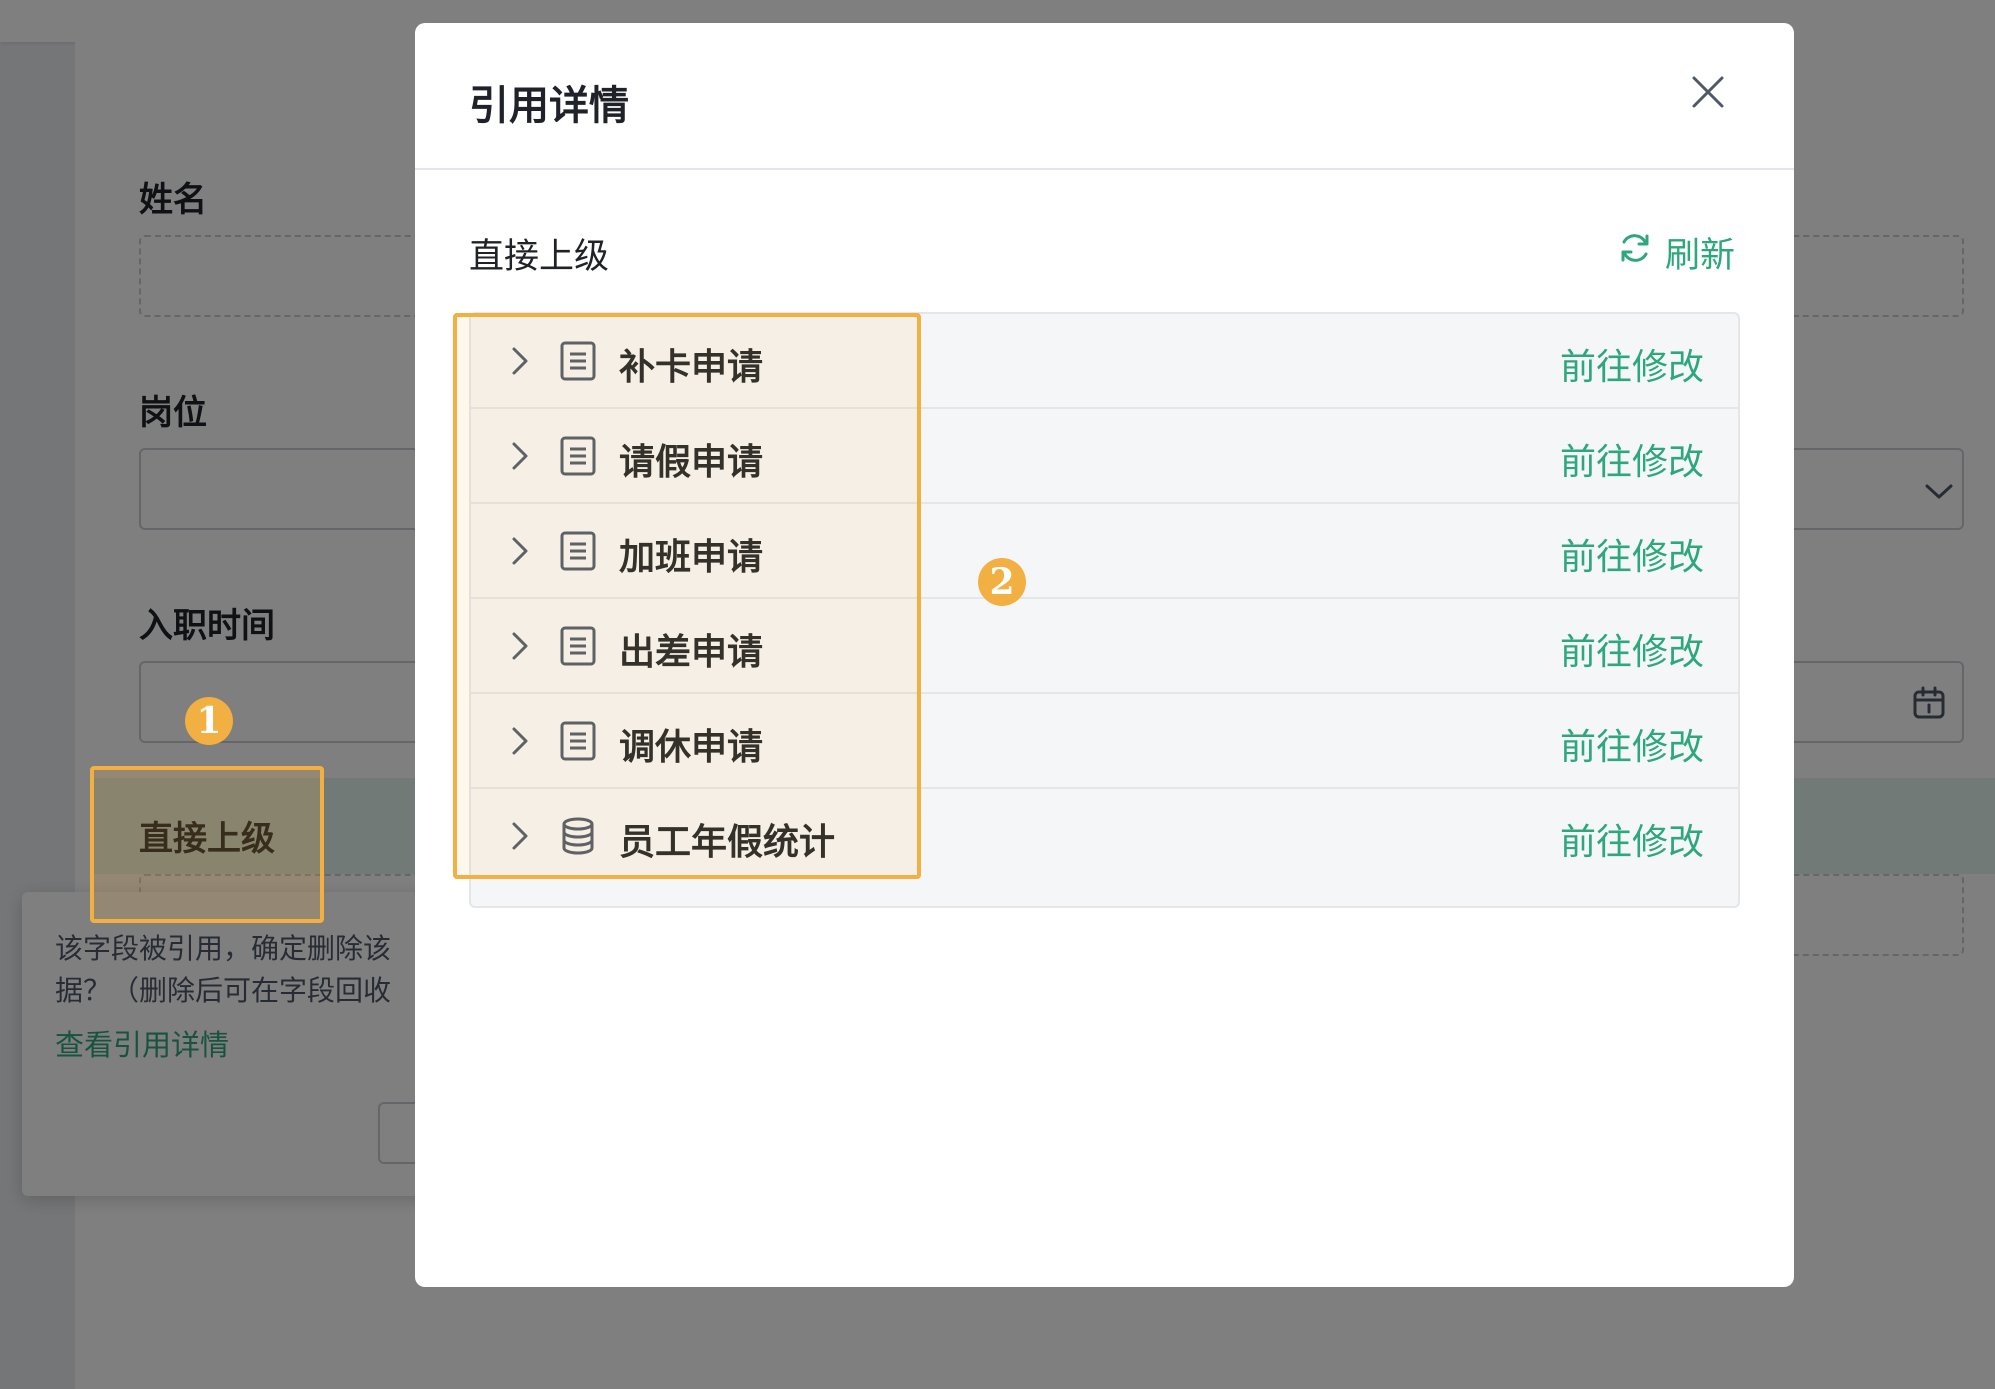 Image resolution: width=1995 pixels, height=1389 pixels. I want to click on refresh-icon, so click(1635, 252).